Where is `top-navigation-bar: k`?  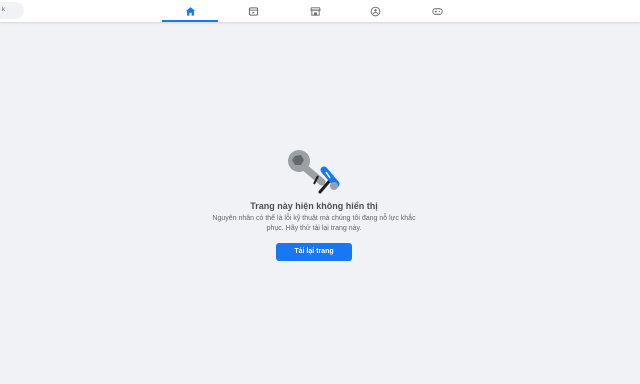 top-navigation-bar: k is located at coordinates (320, 11).